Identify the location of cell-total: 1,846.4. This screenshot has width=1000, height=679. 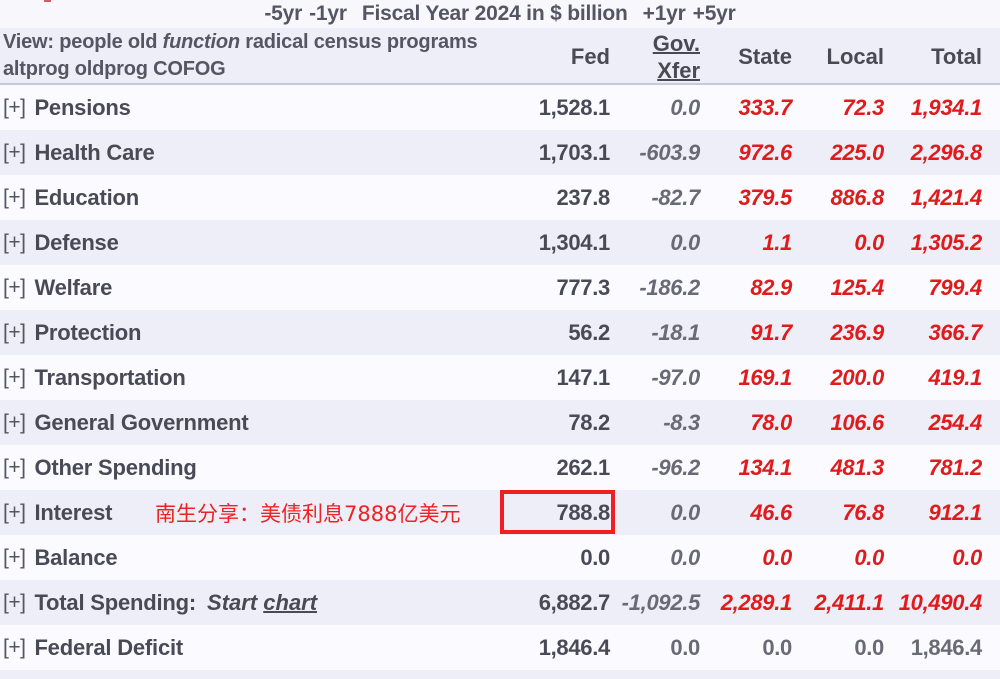
(946, 647).